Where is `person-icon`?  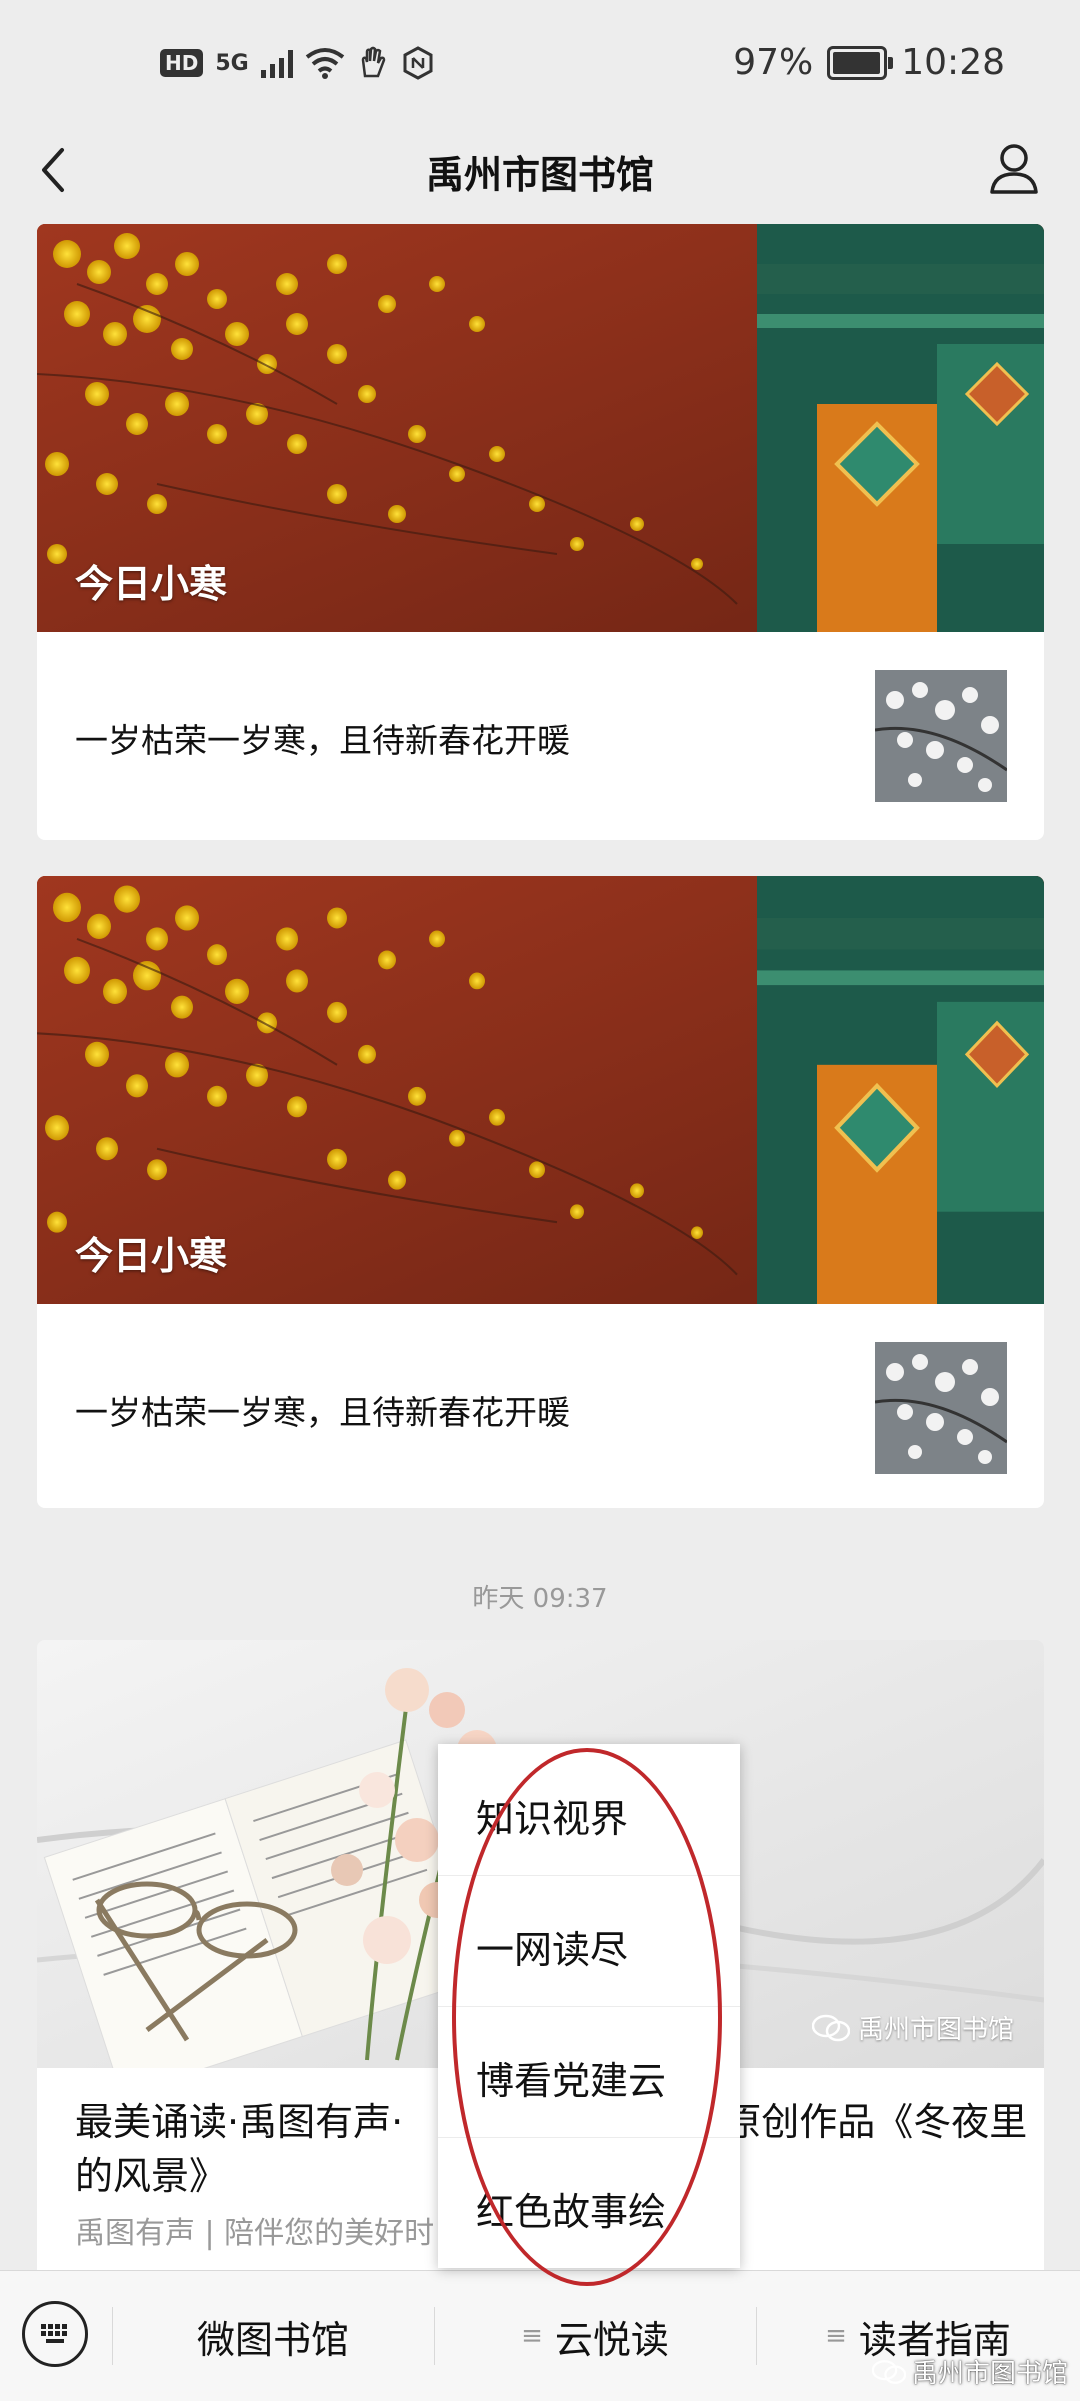 person-icon is located at coordinates (1014, 168).